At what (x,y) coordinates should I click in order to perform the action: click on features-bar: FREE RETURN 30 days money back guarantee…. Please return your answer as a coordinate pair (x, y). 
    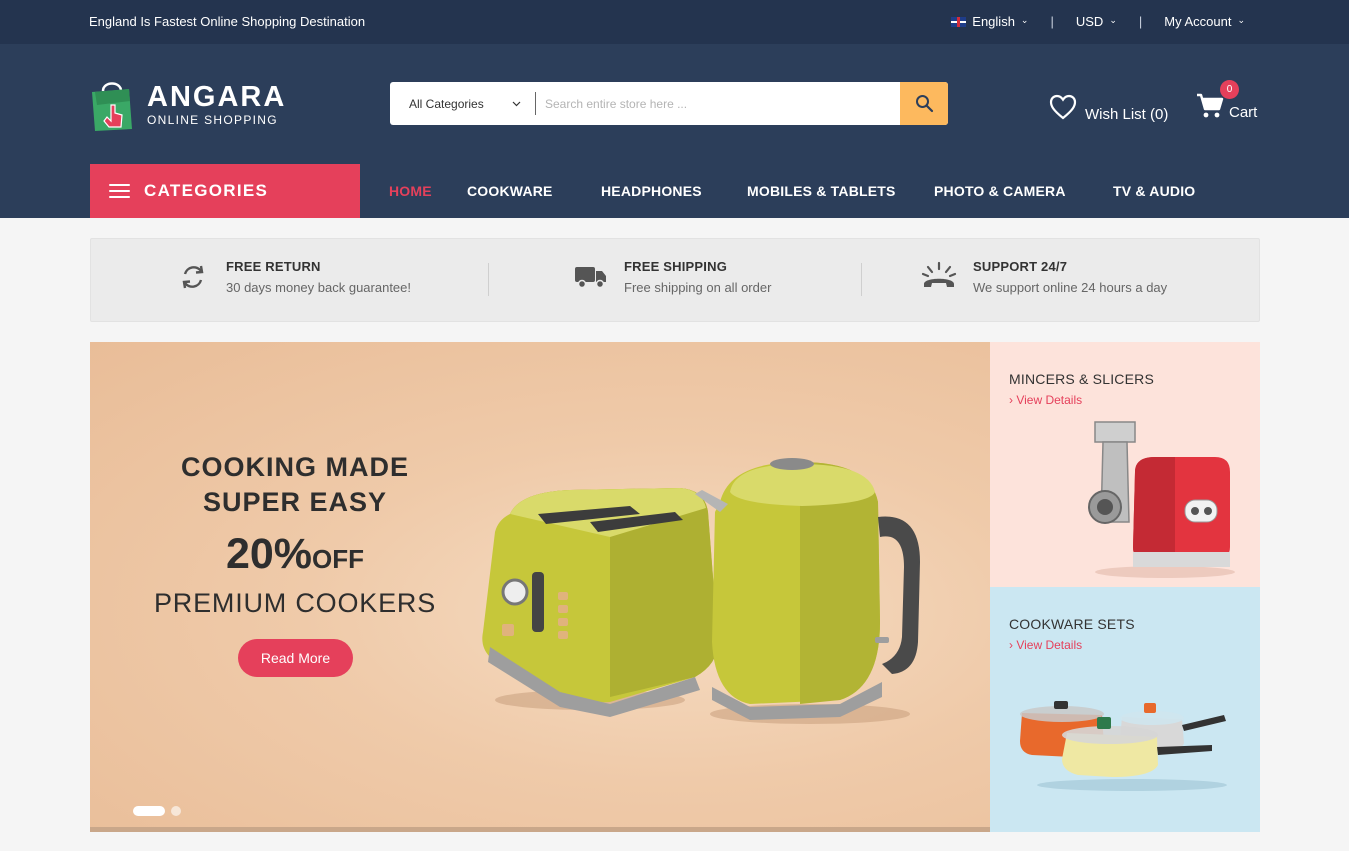
    Looking at the image, I should click on (675, 280).